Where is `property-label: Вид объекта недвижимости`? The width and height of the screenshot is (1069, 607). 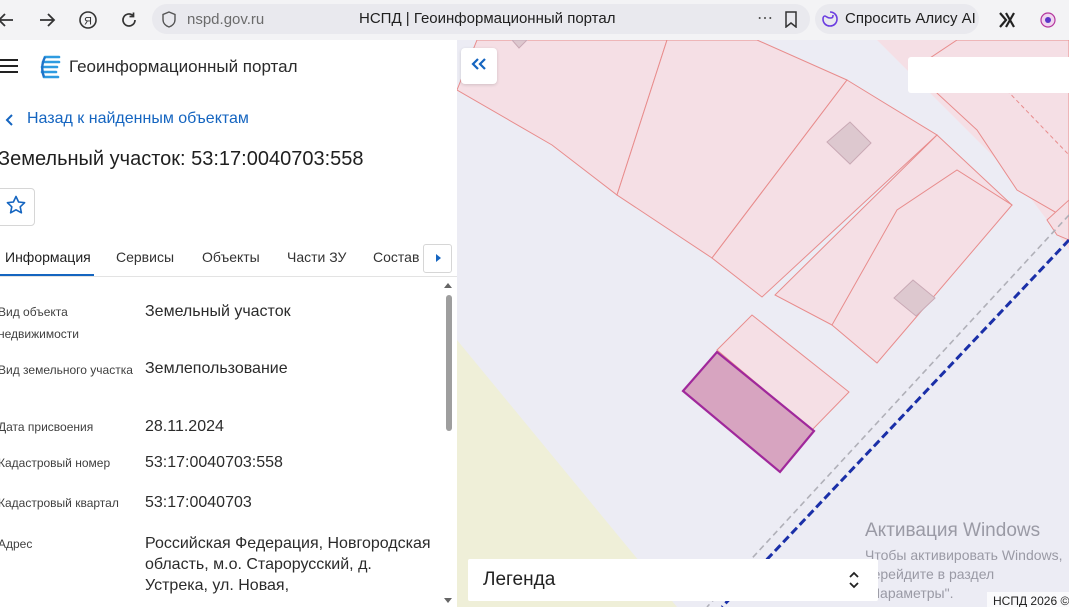 property-label: Вид объекта недвижимости is located at coordinates (39, 323).